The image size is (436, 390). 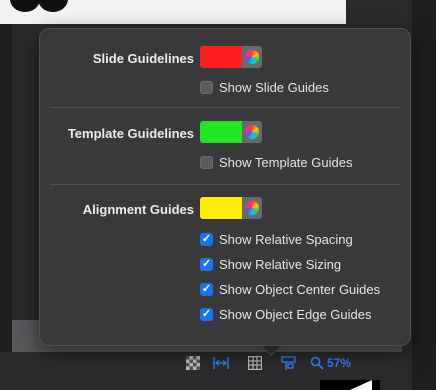 I want to click on inspector-edge, so click(x=424, y=195).